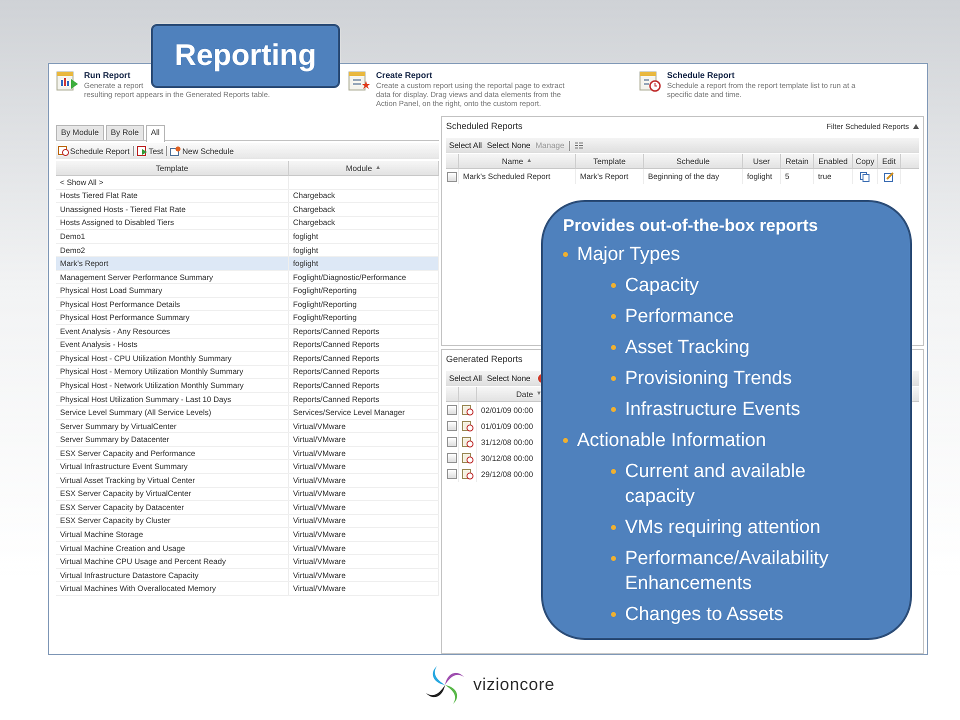 This screenshot has width=960, height=720. Describe the element at coordinates (708, 379) in the screenshot. I see `bullet-text: Provisioning Trends` at that location.